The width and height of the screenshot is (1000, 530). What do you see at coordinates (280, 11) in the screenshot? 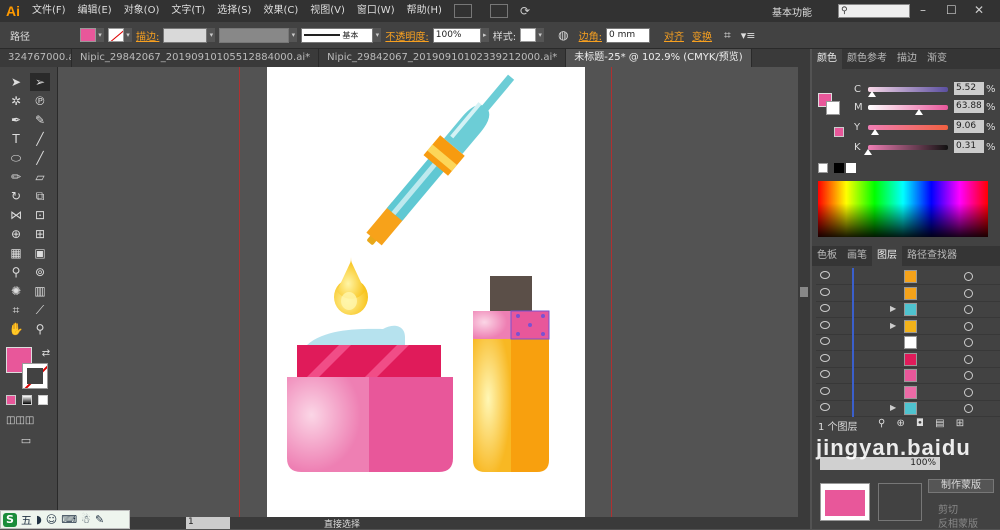
I see `menu-effect: 效果(C)` at bounding box center [280, 11].